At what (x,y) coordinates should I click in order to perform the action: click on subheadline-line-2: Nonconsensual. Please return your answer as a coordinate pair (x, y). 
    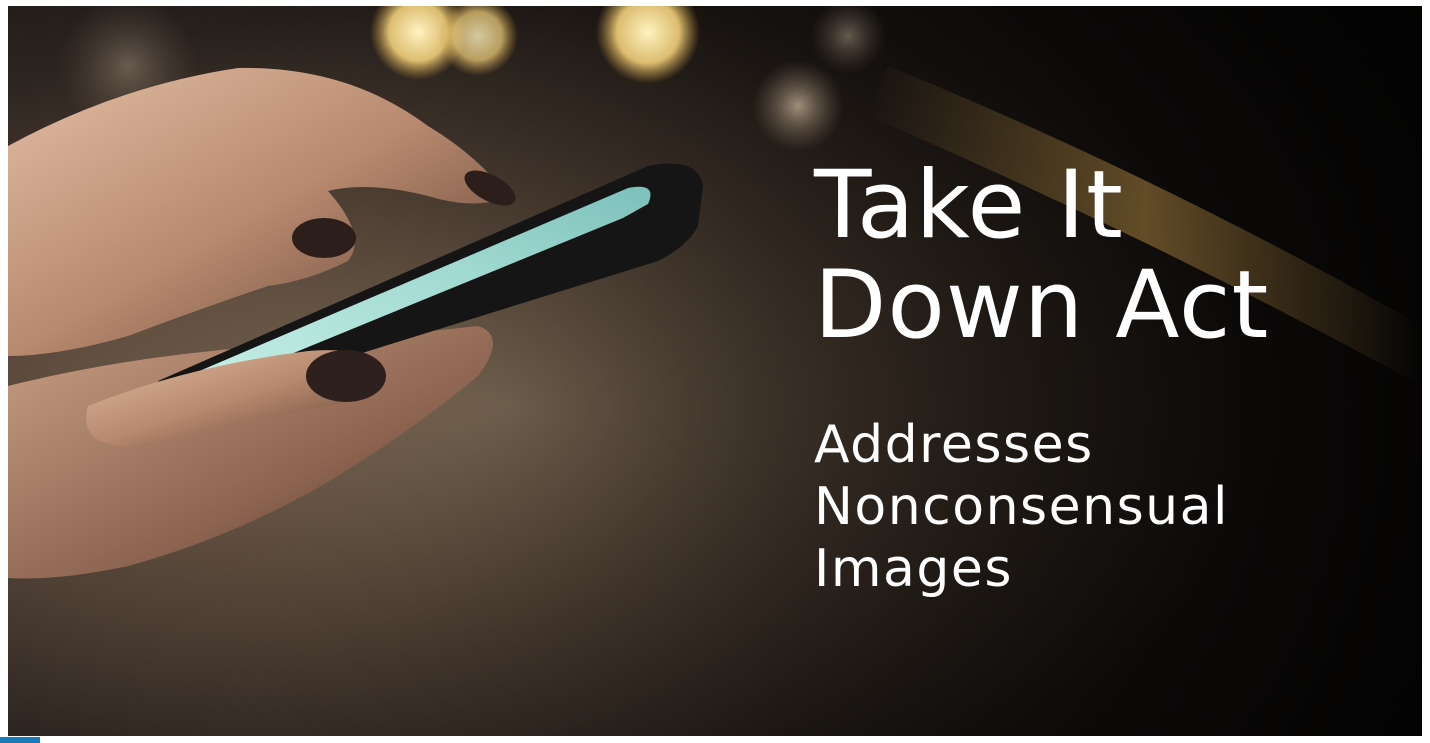
    Looking at the image, I should click on (1021, 507).